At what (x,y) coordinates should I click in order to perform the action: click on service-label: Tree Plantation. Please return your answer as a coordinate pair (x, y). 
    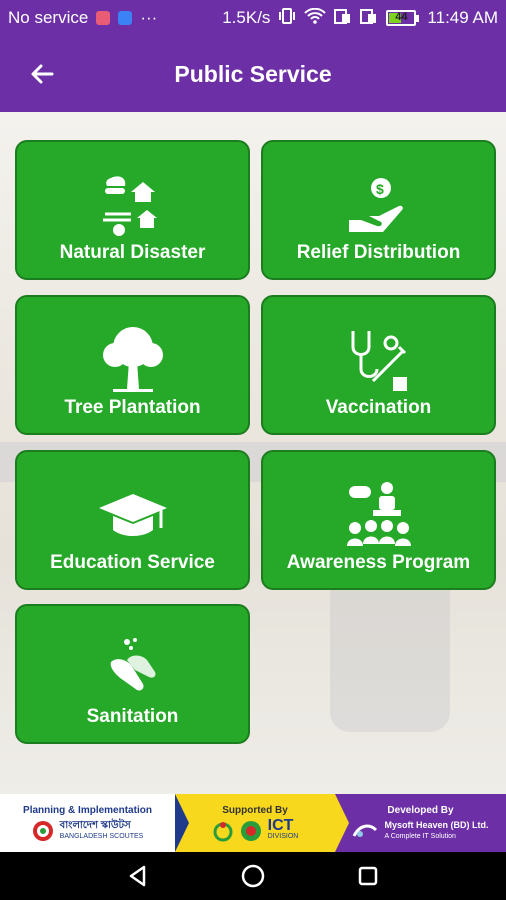
    Looking at the image, I should click on (132, 407).